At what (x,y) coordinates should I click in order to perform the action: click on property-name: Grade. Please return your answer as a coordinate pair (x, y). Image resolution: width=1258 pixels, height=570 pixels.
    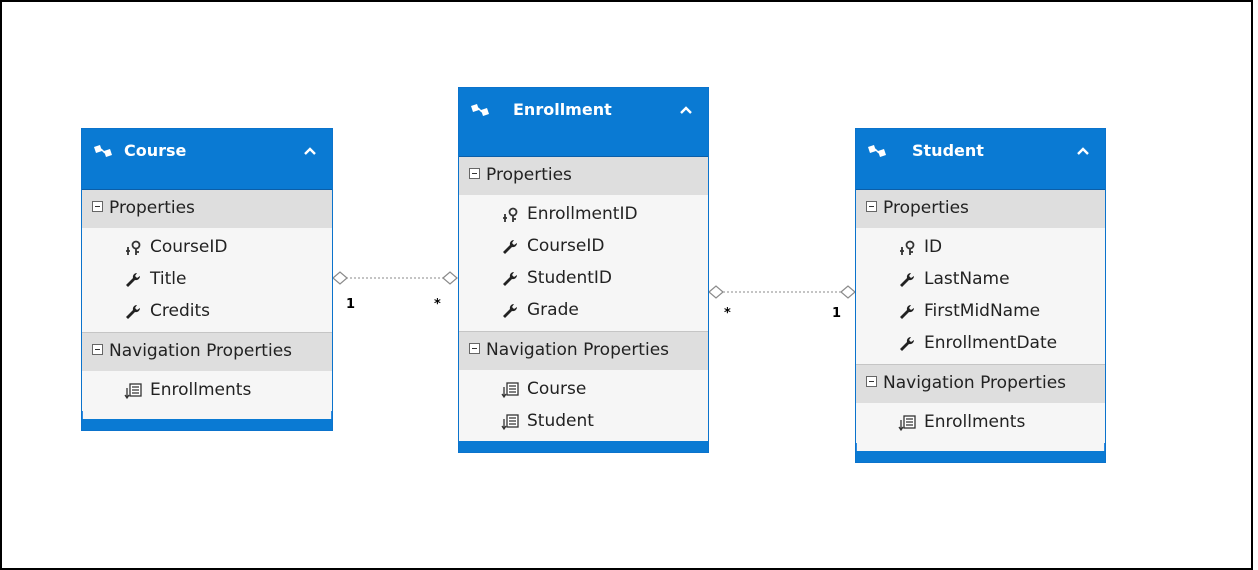
    Looking at the image, I should click on (553, 310).